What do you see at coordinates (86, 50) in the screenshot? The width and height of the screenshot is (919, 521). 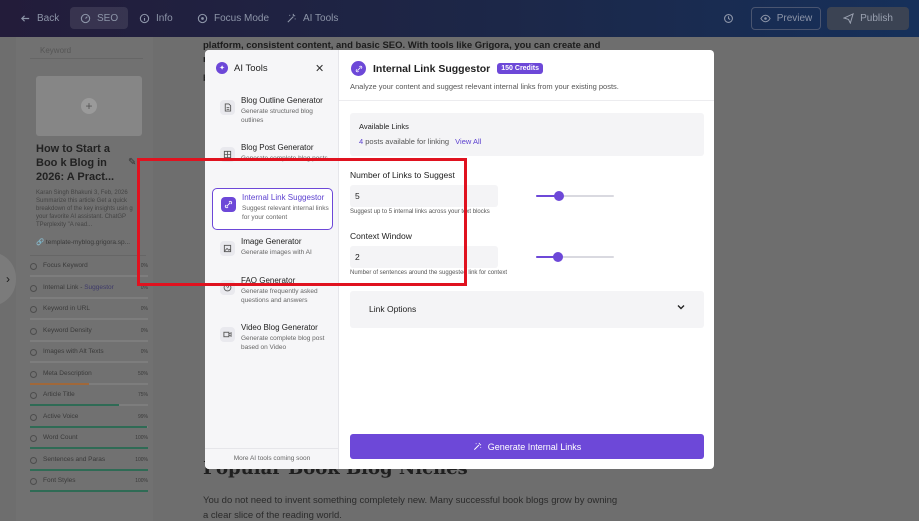 I see `keyword-input: Keyword` at bounding box center [86, 50].